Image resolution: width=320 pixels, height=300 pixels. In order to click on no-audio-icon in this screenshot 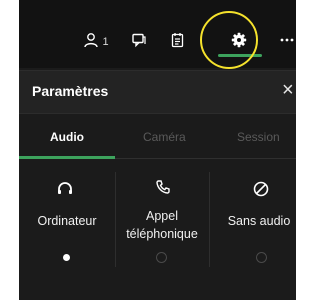, I will do `click(261, 189)`.